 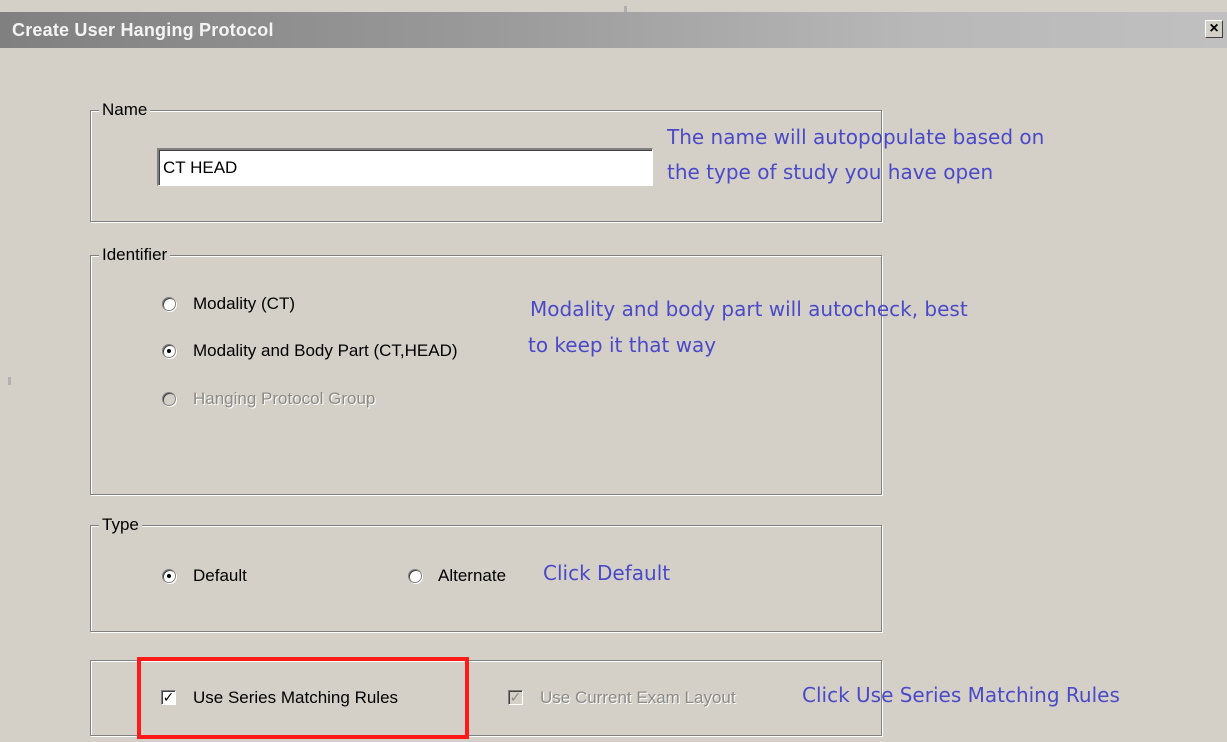 What do you see at coordinates (622, 345) in the screenshot?
I see `identifier-note-line2: to keep it that way` at bounding box center [622, 345].